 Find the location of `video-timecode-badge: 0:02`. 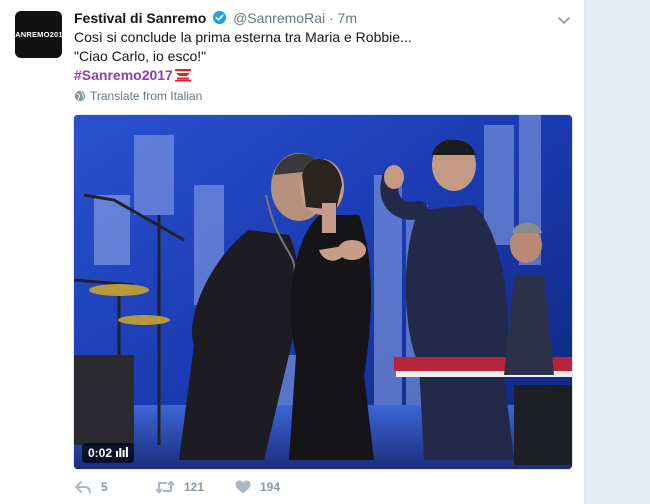

video-timecode-badge: 0:02 is located at coordinates (108, 453).